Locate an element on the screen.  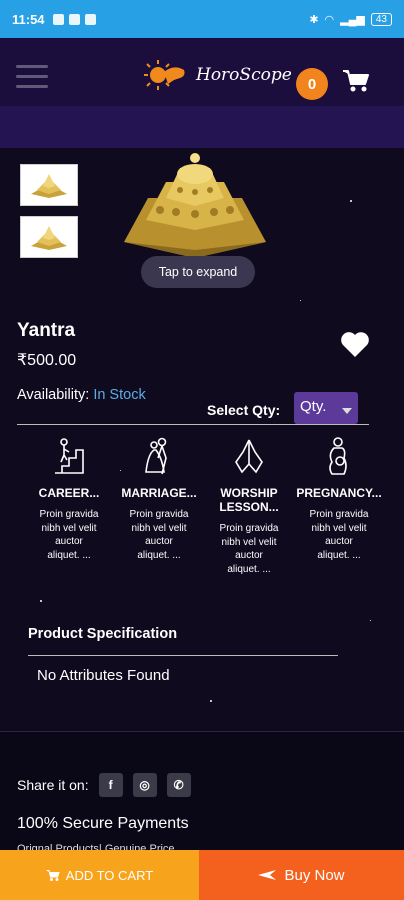
chevron-down-icon is located at coordinates (347, 411).